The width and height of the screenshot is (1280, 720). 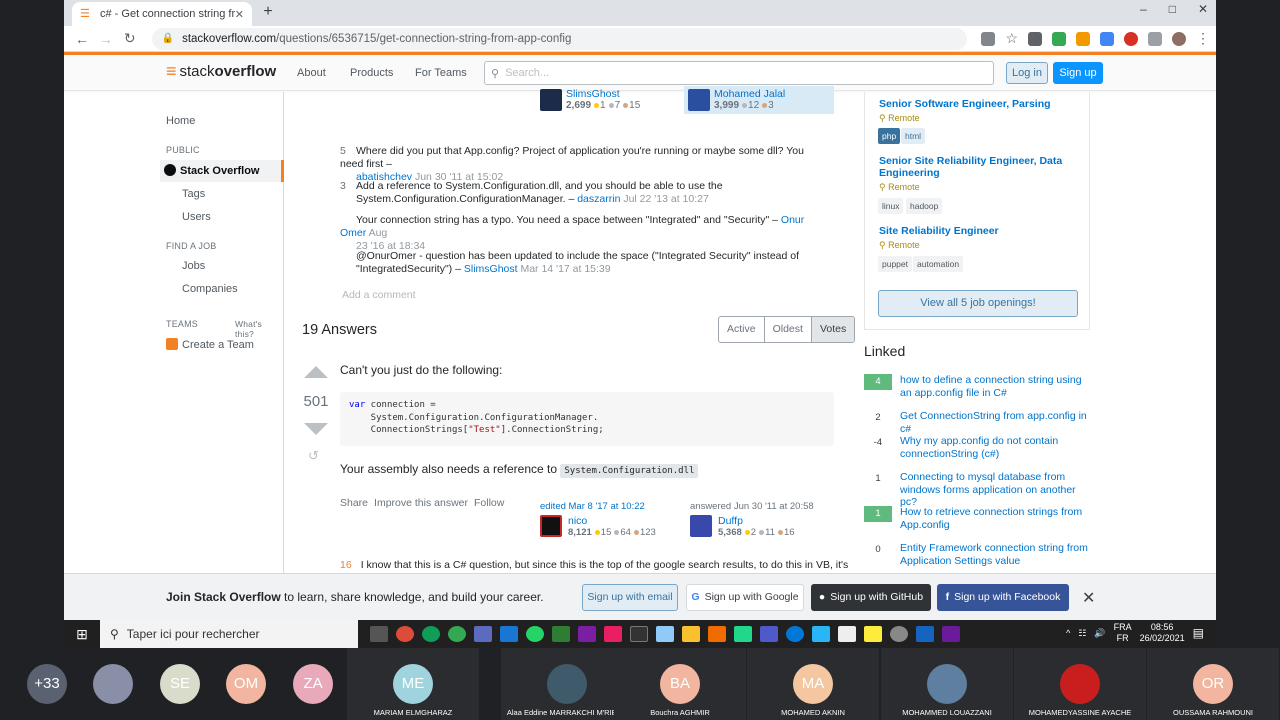 I want to click on job-title: Site Reliability Engineer, so click(x=979, y=231).